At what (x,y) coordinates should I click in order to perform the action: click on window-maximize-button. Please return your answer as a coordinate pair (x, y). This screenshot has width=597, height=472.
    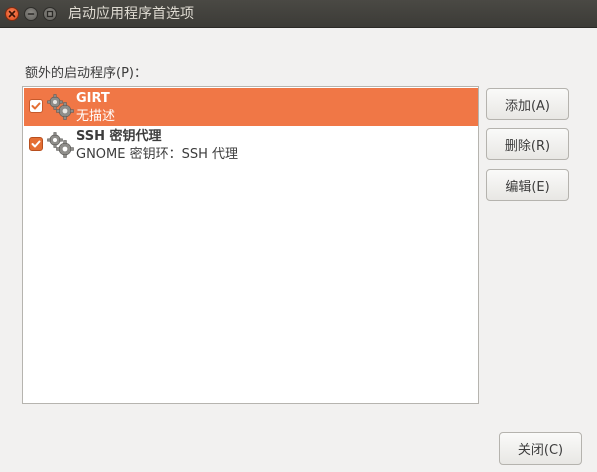
    Looking at the image, I should click on (50, 14).